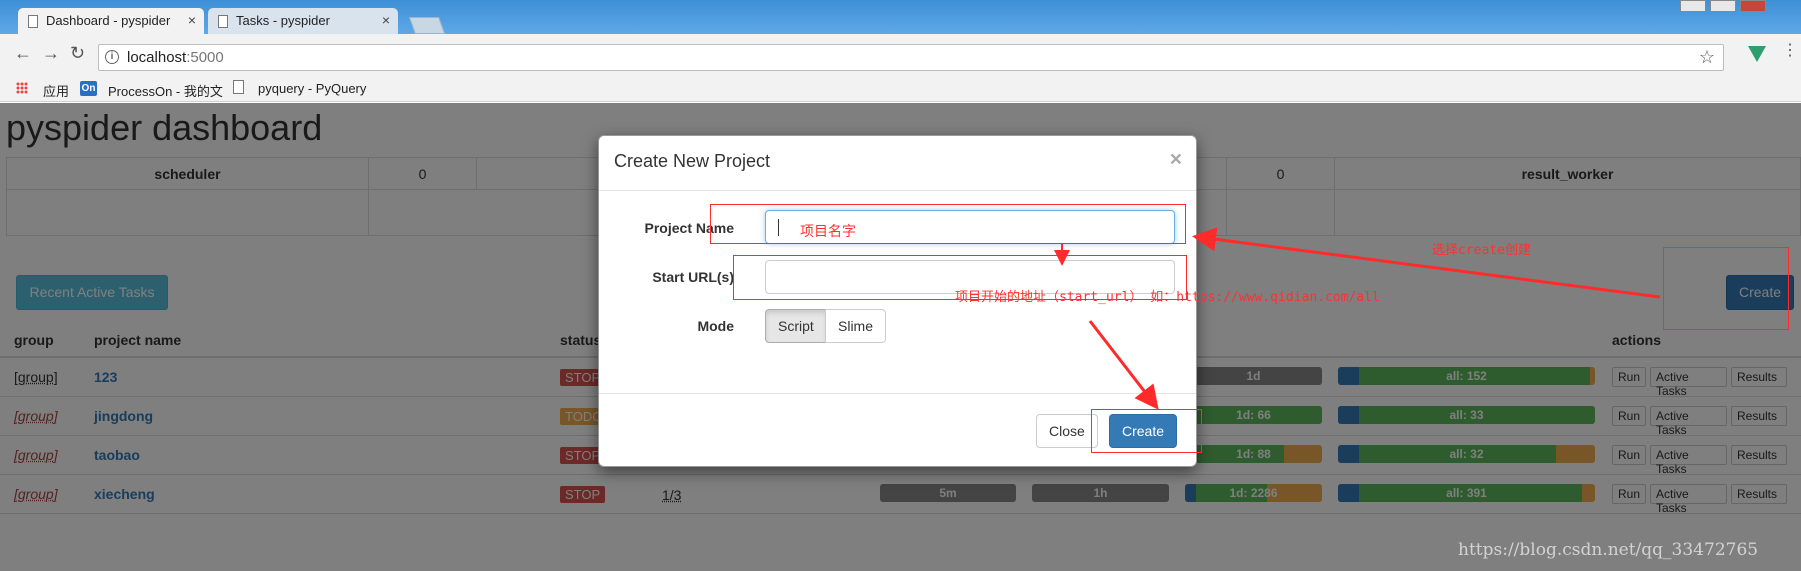  What do you see at coordinates (1426, 263) in the screenshot?
I see `arrow-to-project-name` at bounding box center [1426, 263].